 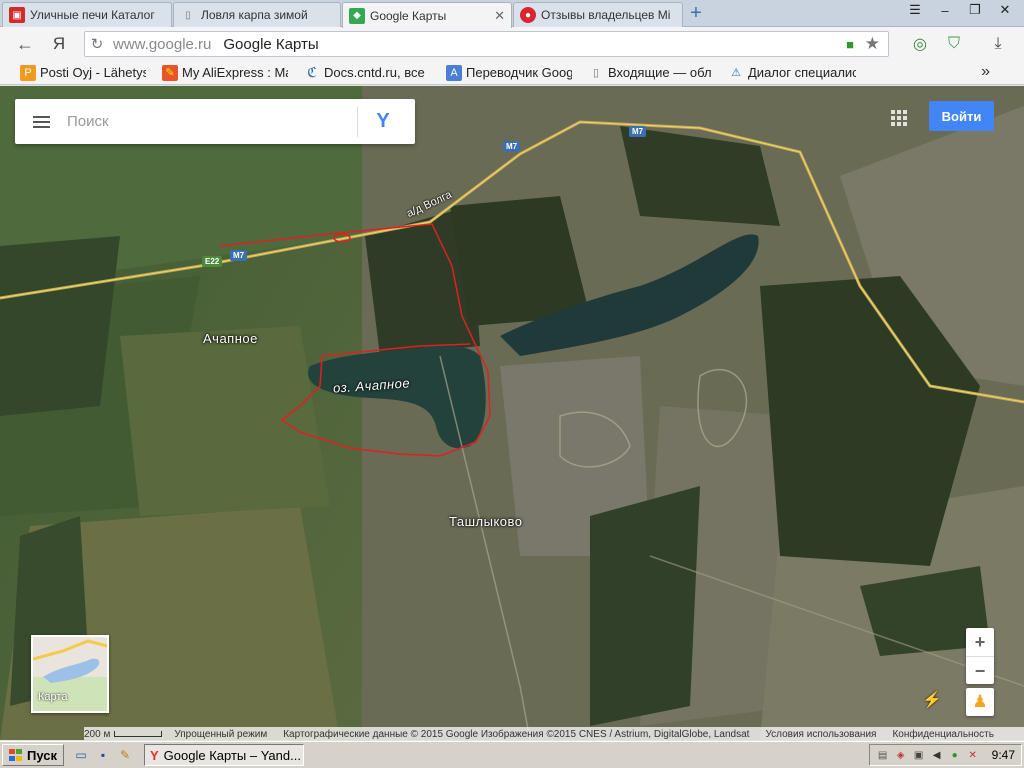 I want to click on review-icon: ●, so click(x=528, y=15).